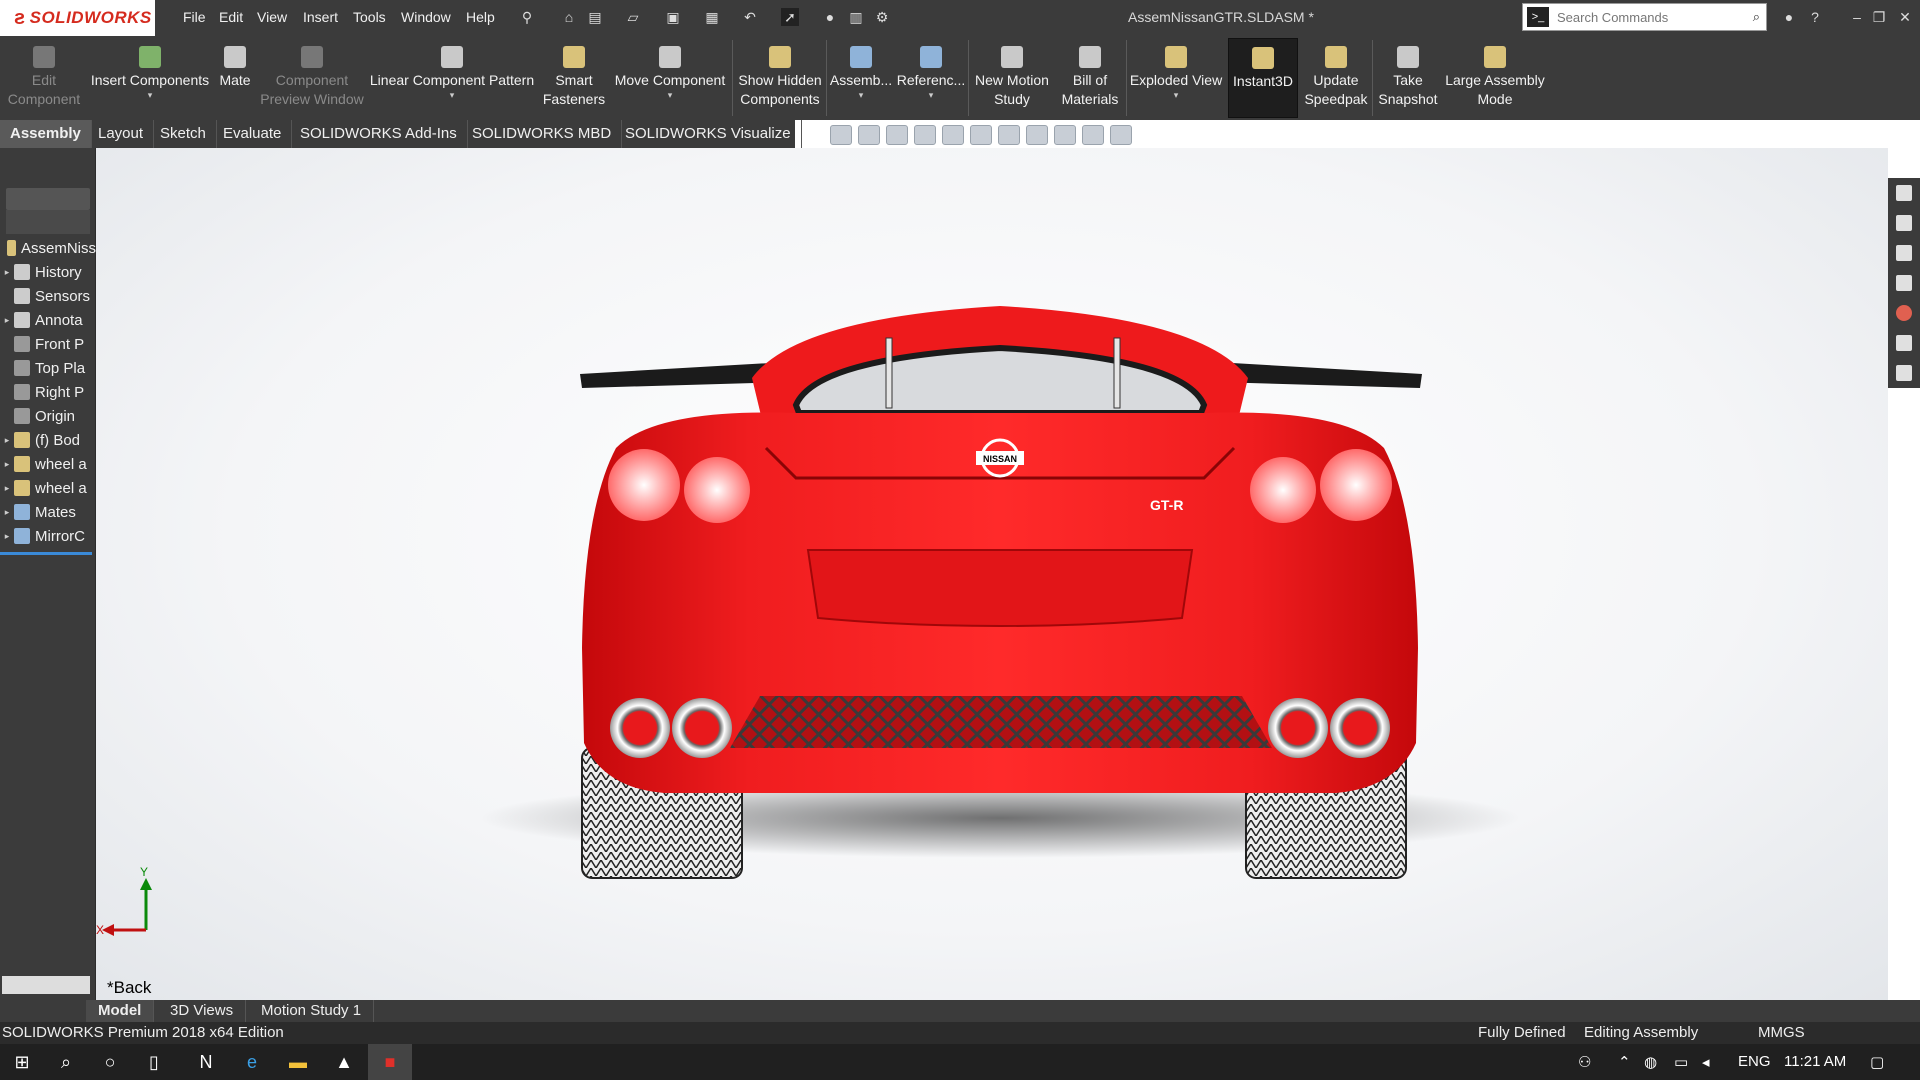 The width and height of the screenshot is (1920, 1080). What do you see at coordinates (150, 78) in the screenshot?
I see `insert-components-button: Insert Components ▾` at bounding box center [150, 78].